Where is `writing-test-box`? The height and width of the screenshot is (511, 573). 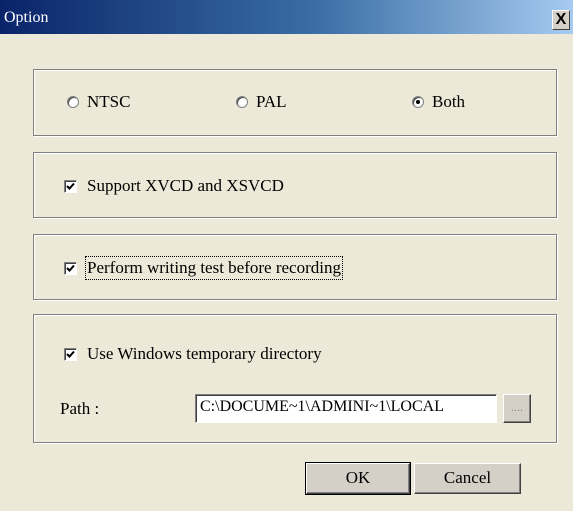 writing-test-box is located at coordinates (70, 268).